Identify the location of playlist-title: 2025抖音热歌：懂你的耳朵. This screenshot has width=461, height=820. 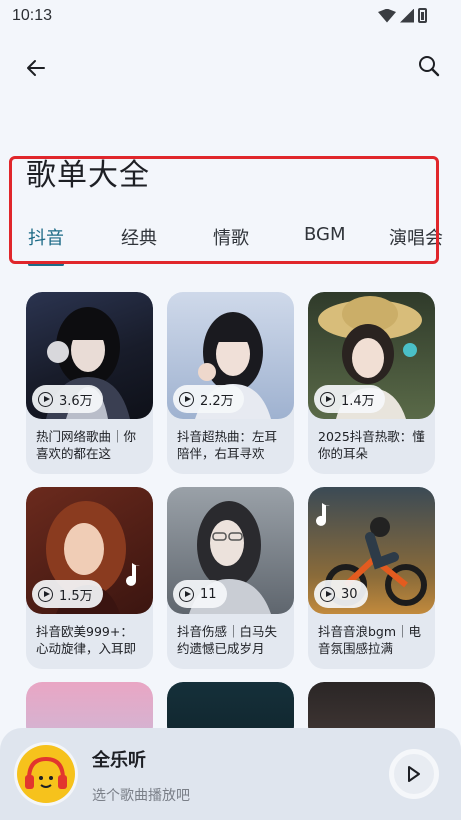
(371, 445).